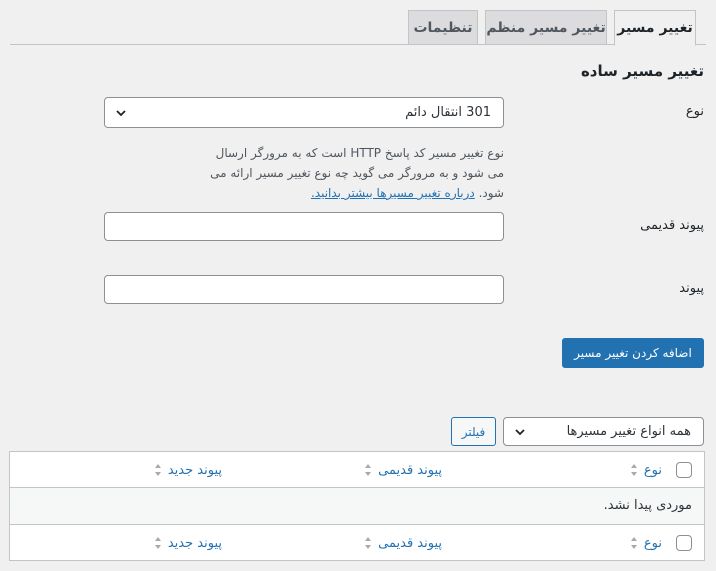  I want to click on column-new-link-footer: پیوند جدید, so click(188, 543).